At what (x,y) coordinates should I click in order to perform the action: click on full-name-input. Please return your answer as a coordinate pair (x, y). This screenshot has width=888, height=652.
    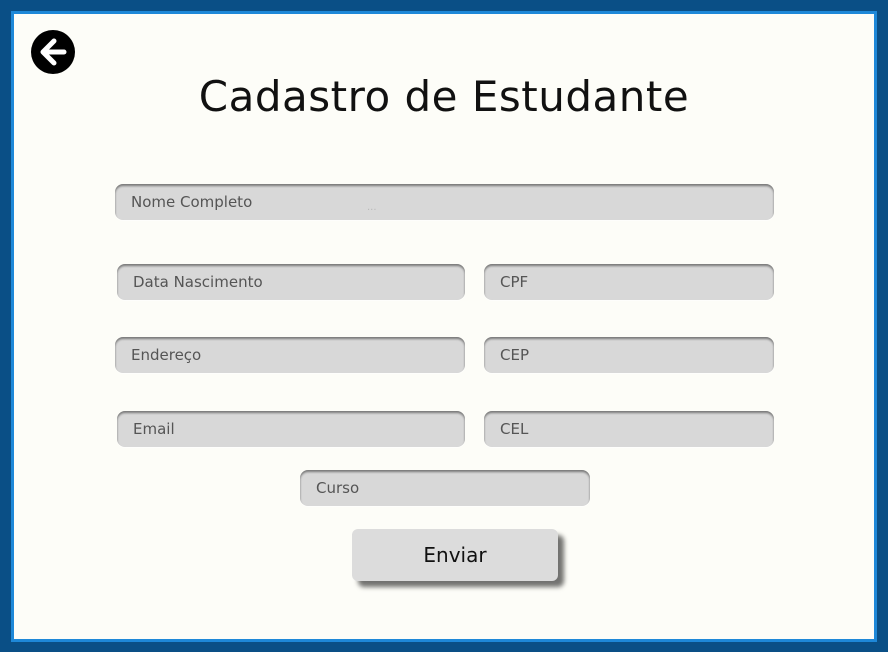
    Looking at the image, I should click on (444, 202).